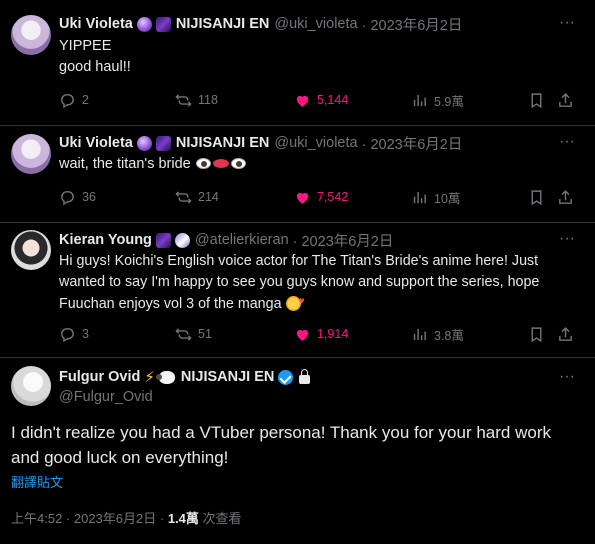 This screenshot has width=595, height=544. What do you see at coordinates (149, 377) in the screenshot?
I see `lightning-emoji-icon: ⚡` at bounding box center [149, 377].